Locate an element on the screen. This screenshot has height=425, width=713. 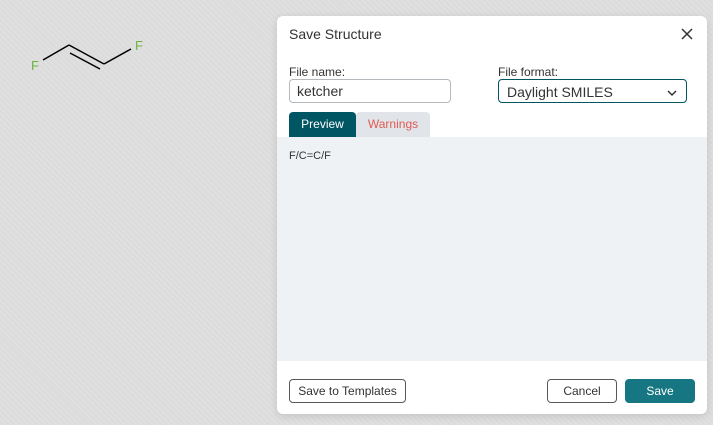
close-icon is located at coordinates (687, 34).